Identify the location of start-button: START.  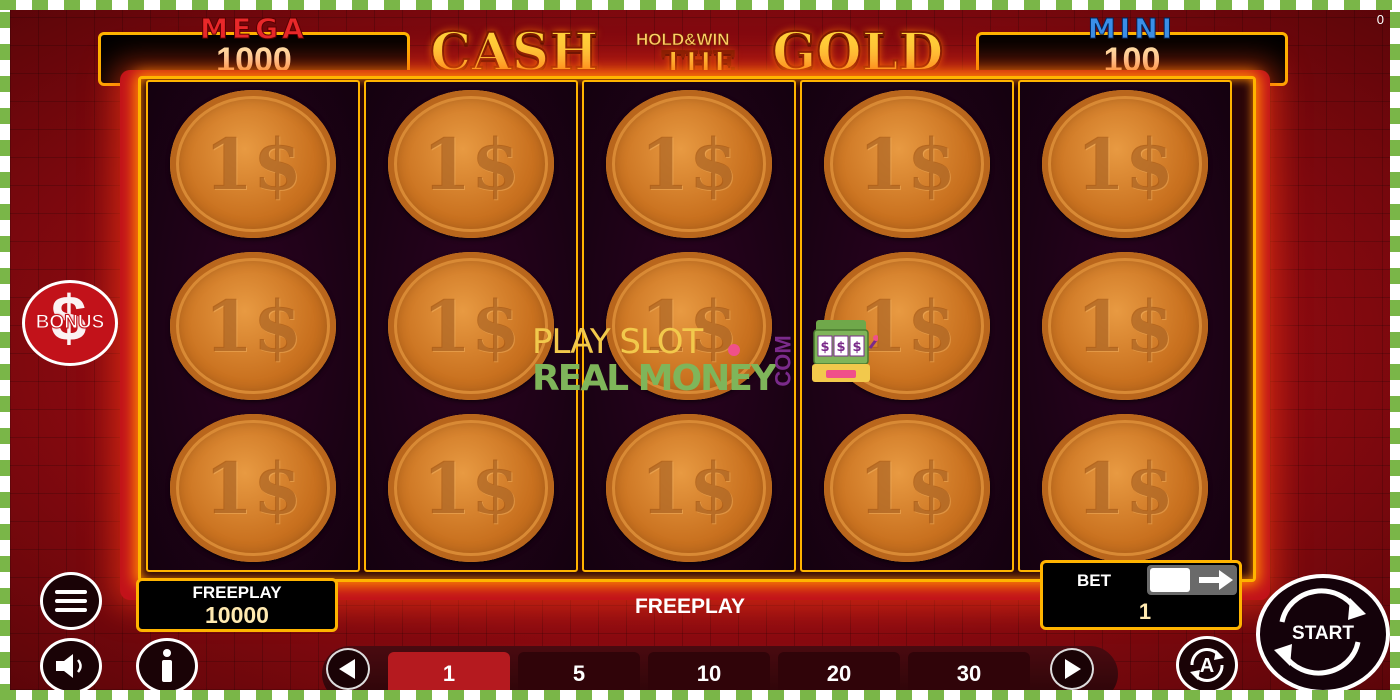
(1323, 632).